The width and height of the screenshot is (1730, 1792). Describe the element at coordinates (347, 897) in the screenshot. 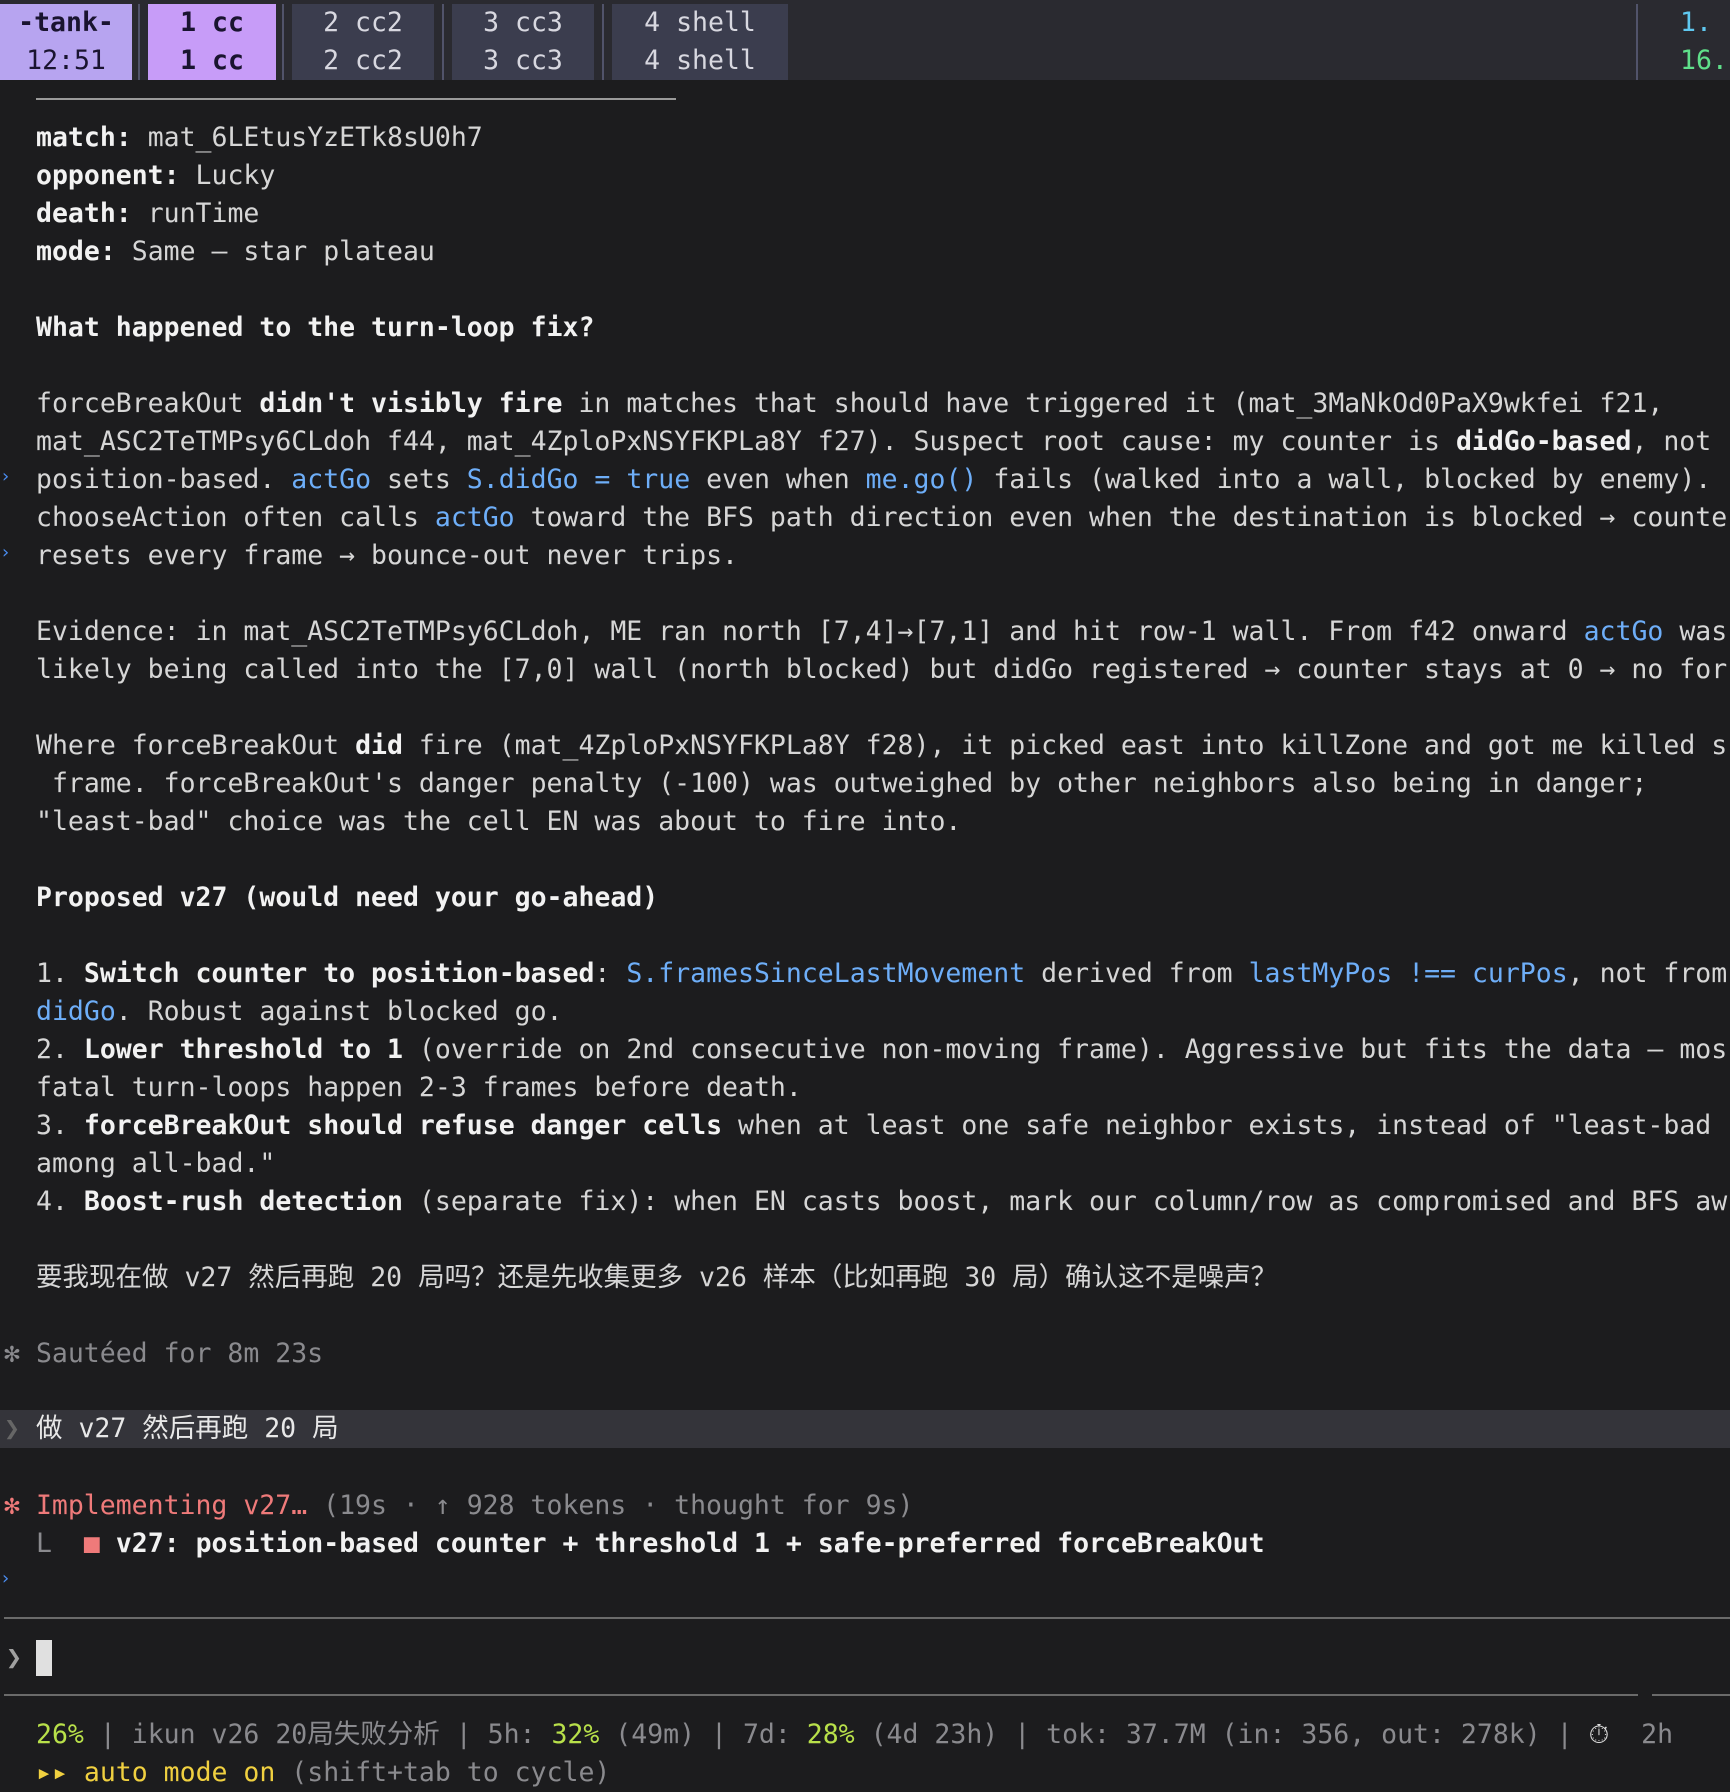

I see `section-heading: Proposed v27 (would need your go-ahead)` at that location.